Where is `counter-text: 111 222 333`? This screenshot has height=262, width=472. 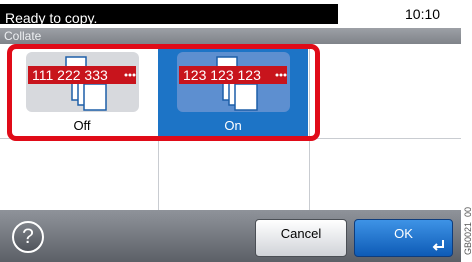
counter-text: 111 222 333 is located at coordinates (70, 75).